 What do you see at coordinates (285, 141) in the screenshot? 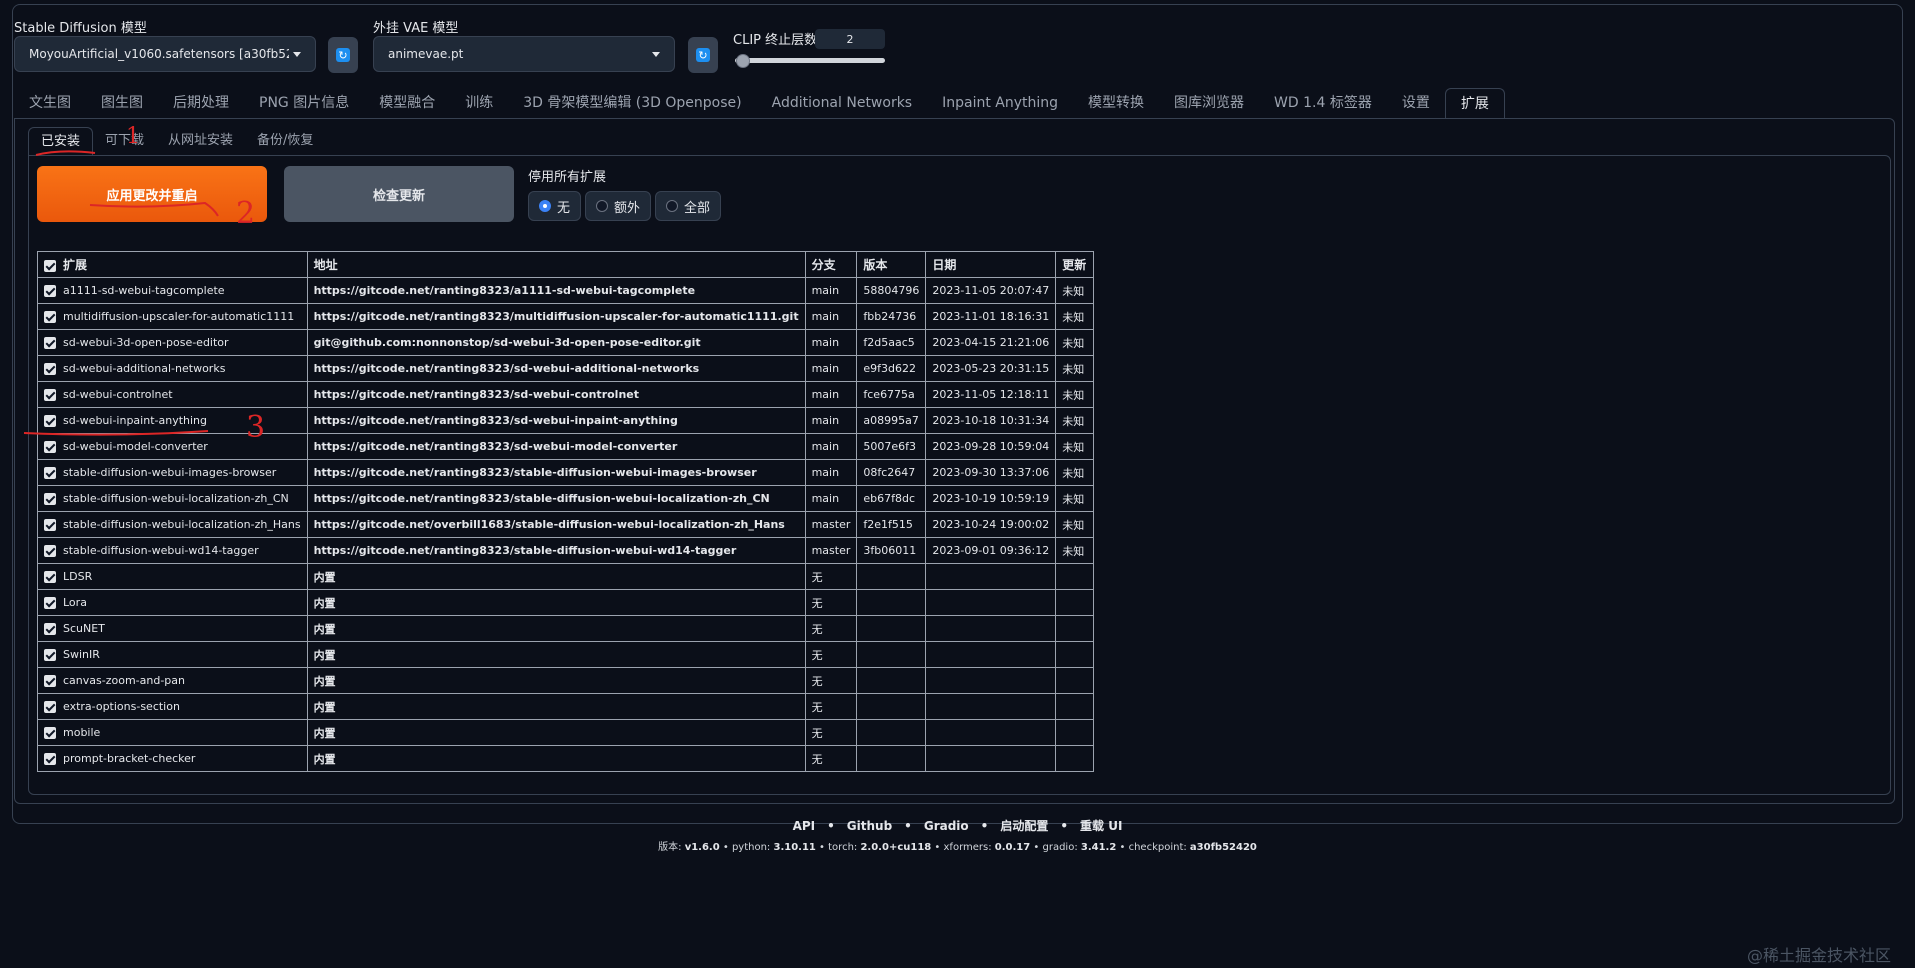
I see `subtab-4: 备份/恢复` at bounding box center [285, 141].